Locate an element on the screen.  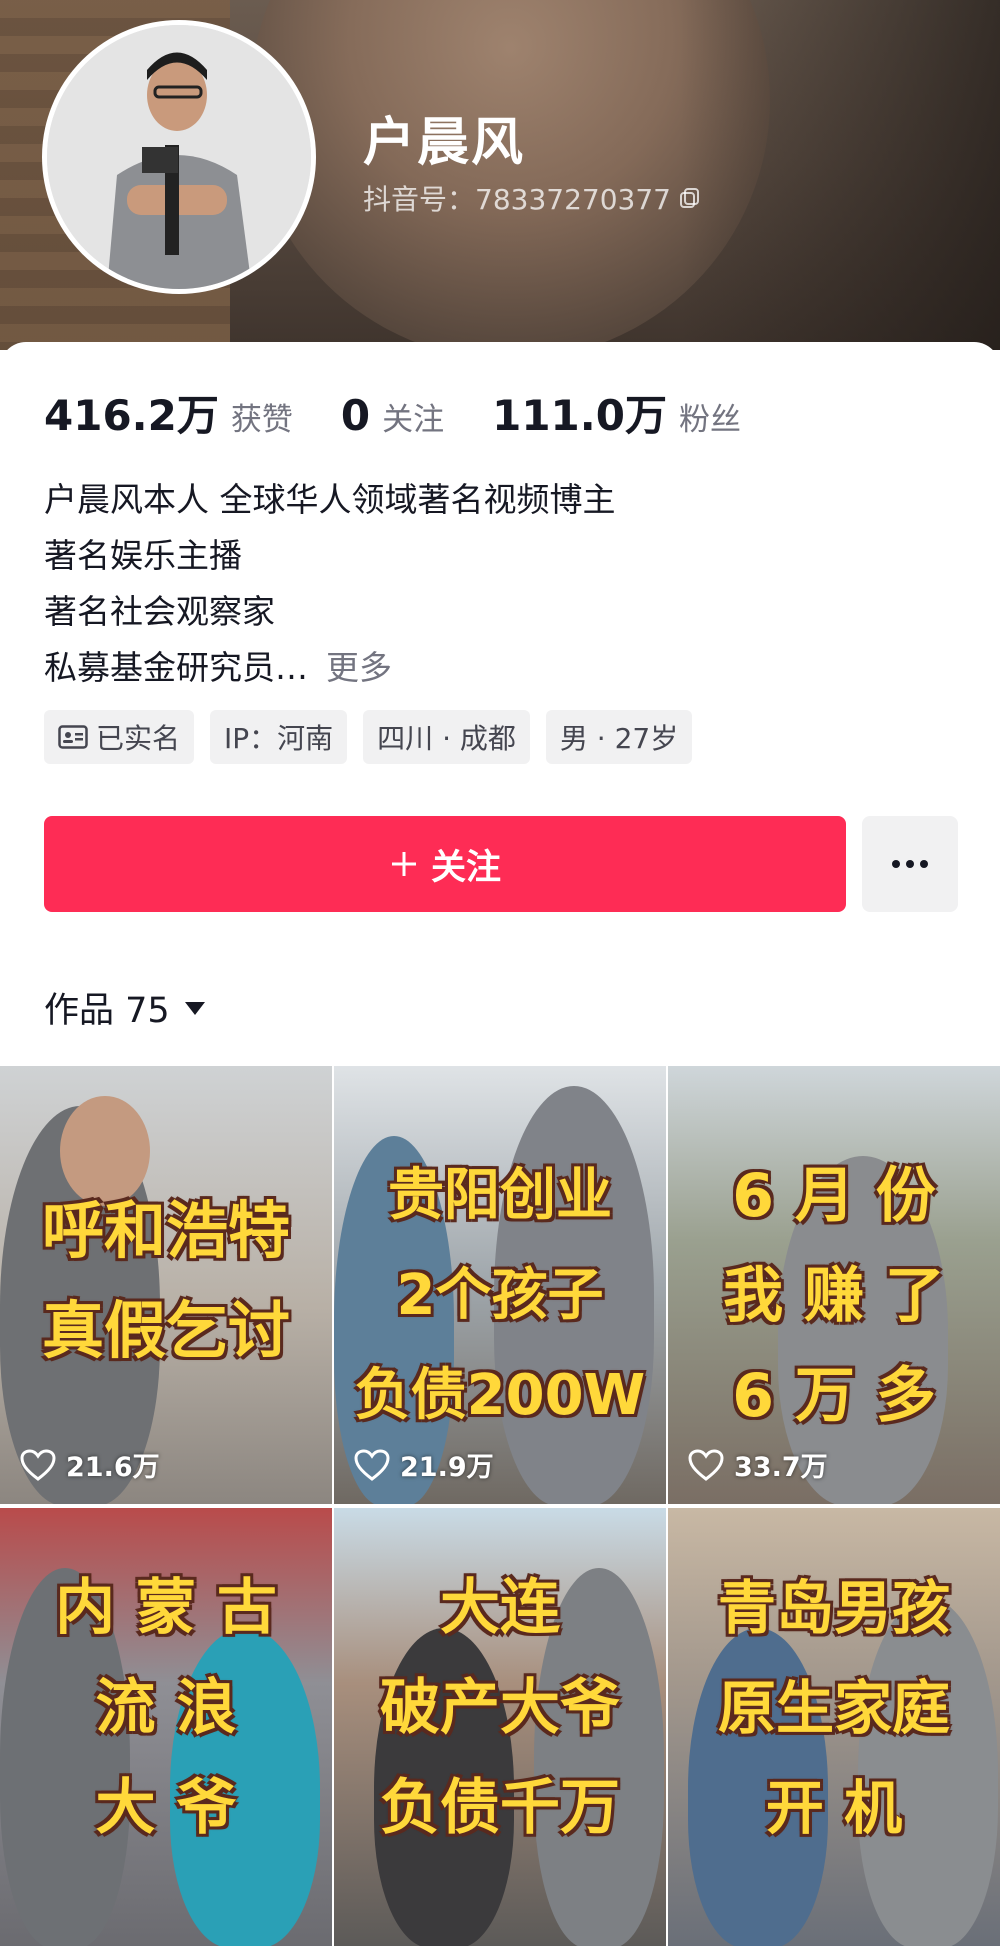
bio-more-link: 更多 is located at coordinates (359, 667).